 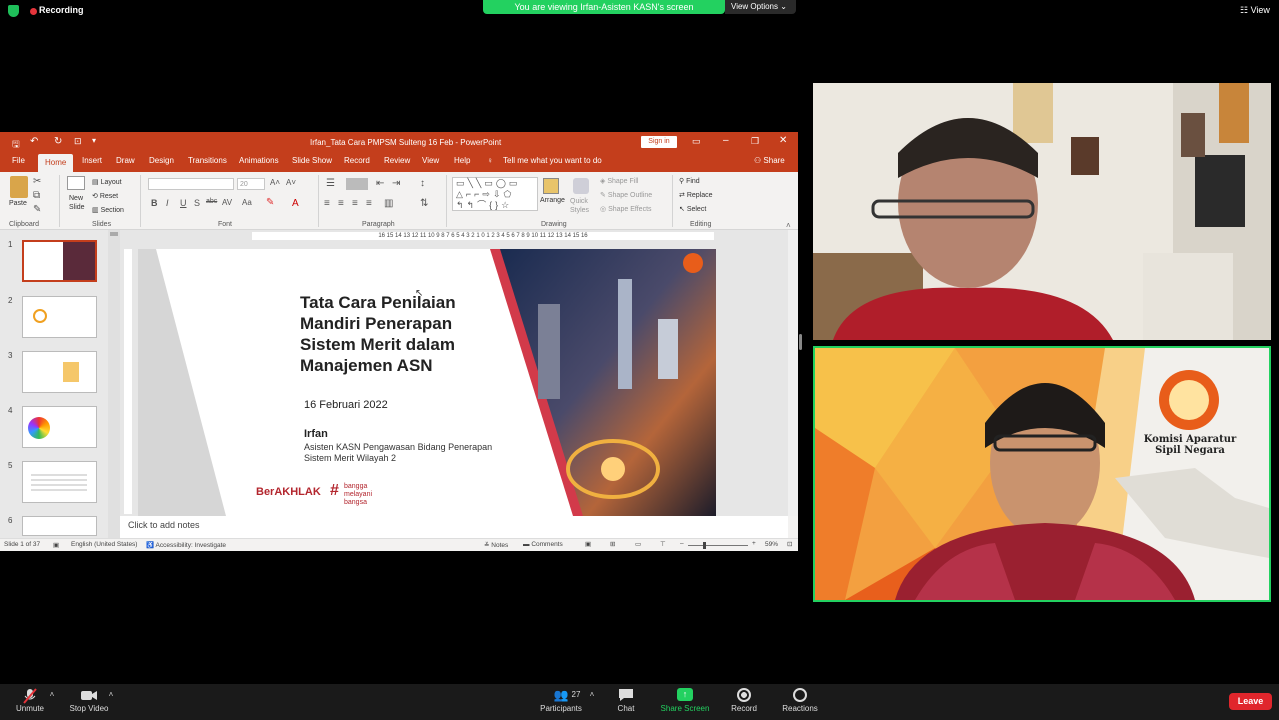 What do you see at coordinates (312, 160) in the screenshot?
I see `tab-slide-show: Slide Show` at bounding box center [312, 160].